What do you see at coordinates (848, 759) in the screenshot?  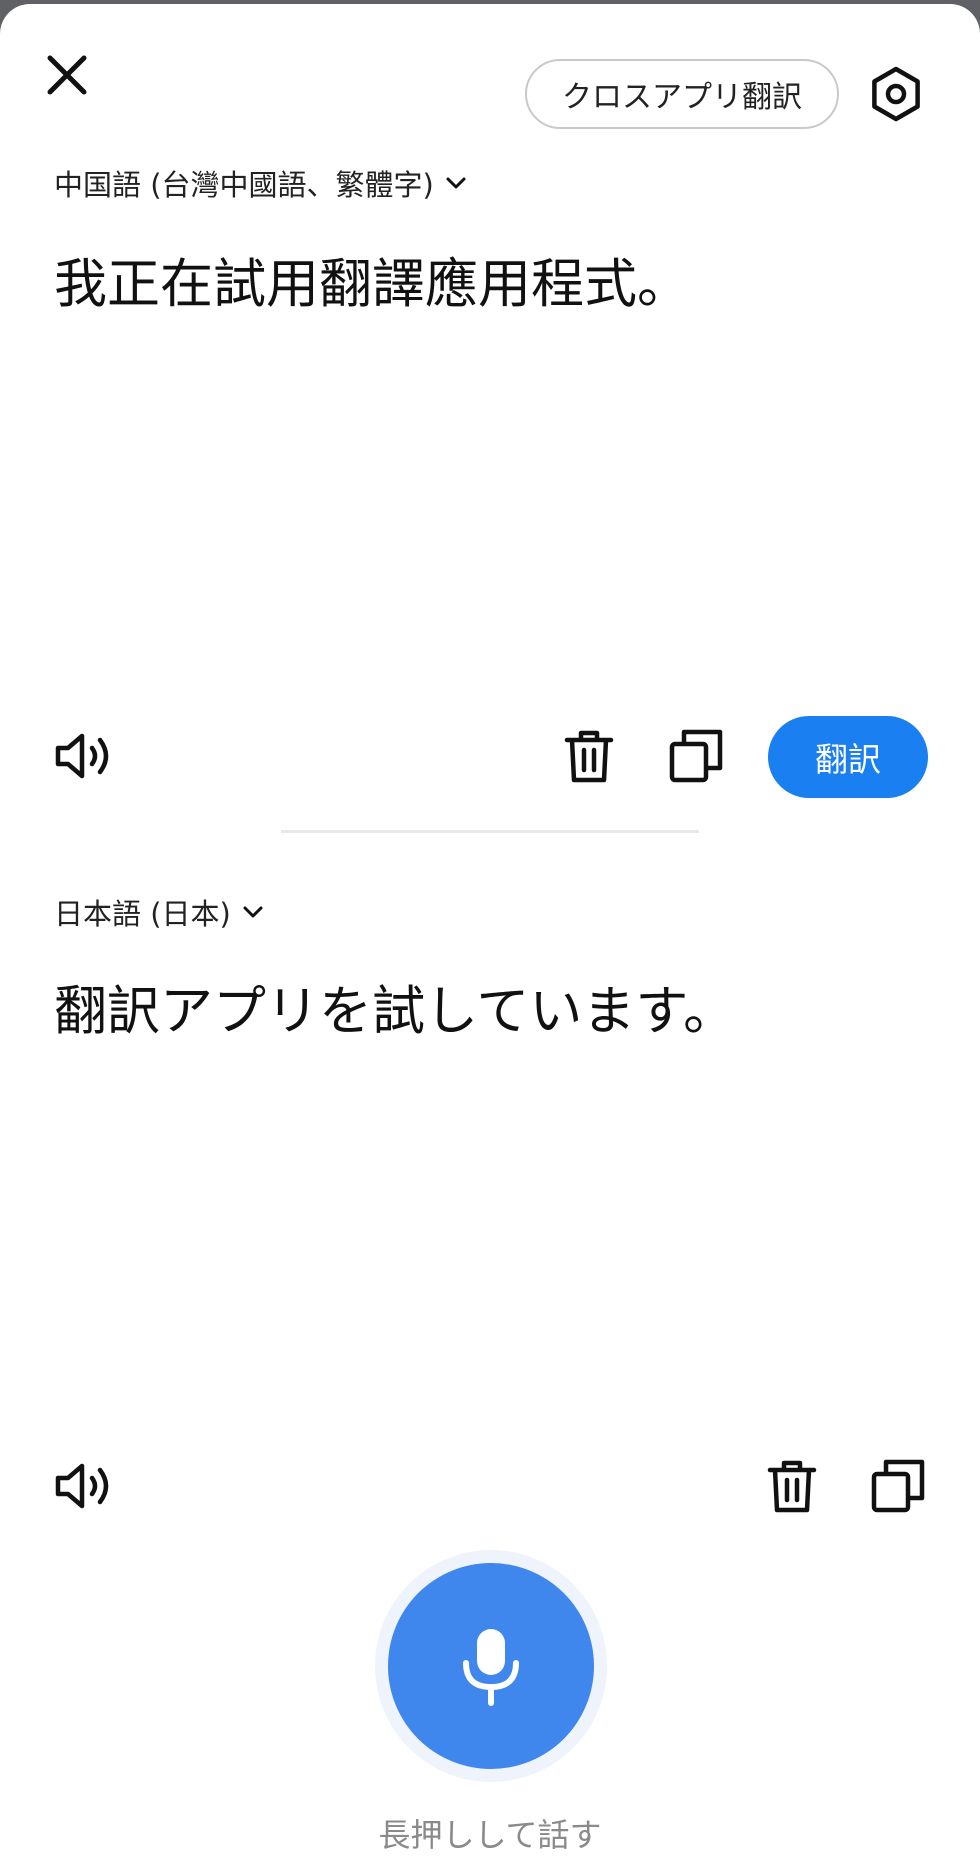 I see `translate-button-label: 翻訳` at bounding box center [848, 759].